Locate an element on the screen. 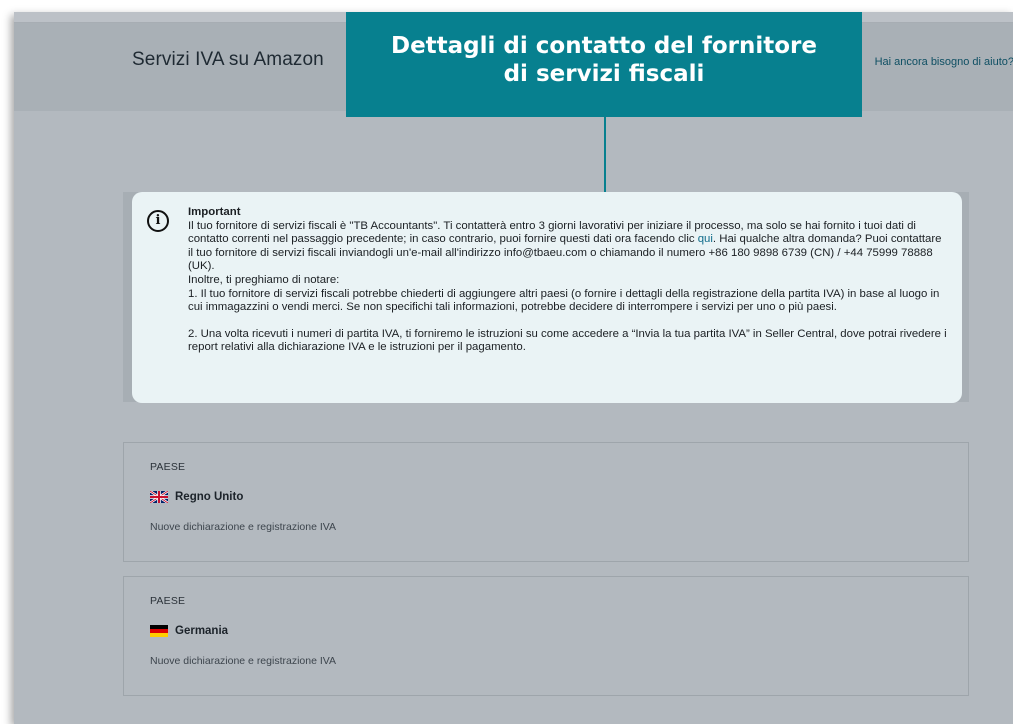 The image size is (1013, 724). important-paragraph-2: Inoltre, ti preghiamo di notare: is located at coordinates (264, 279).